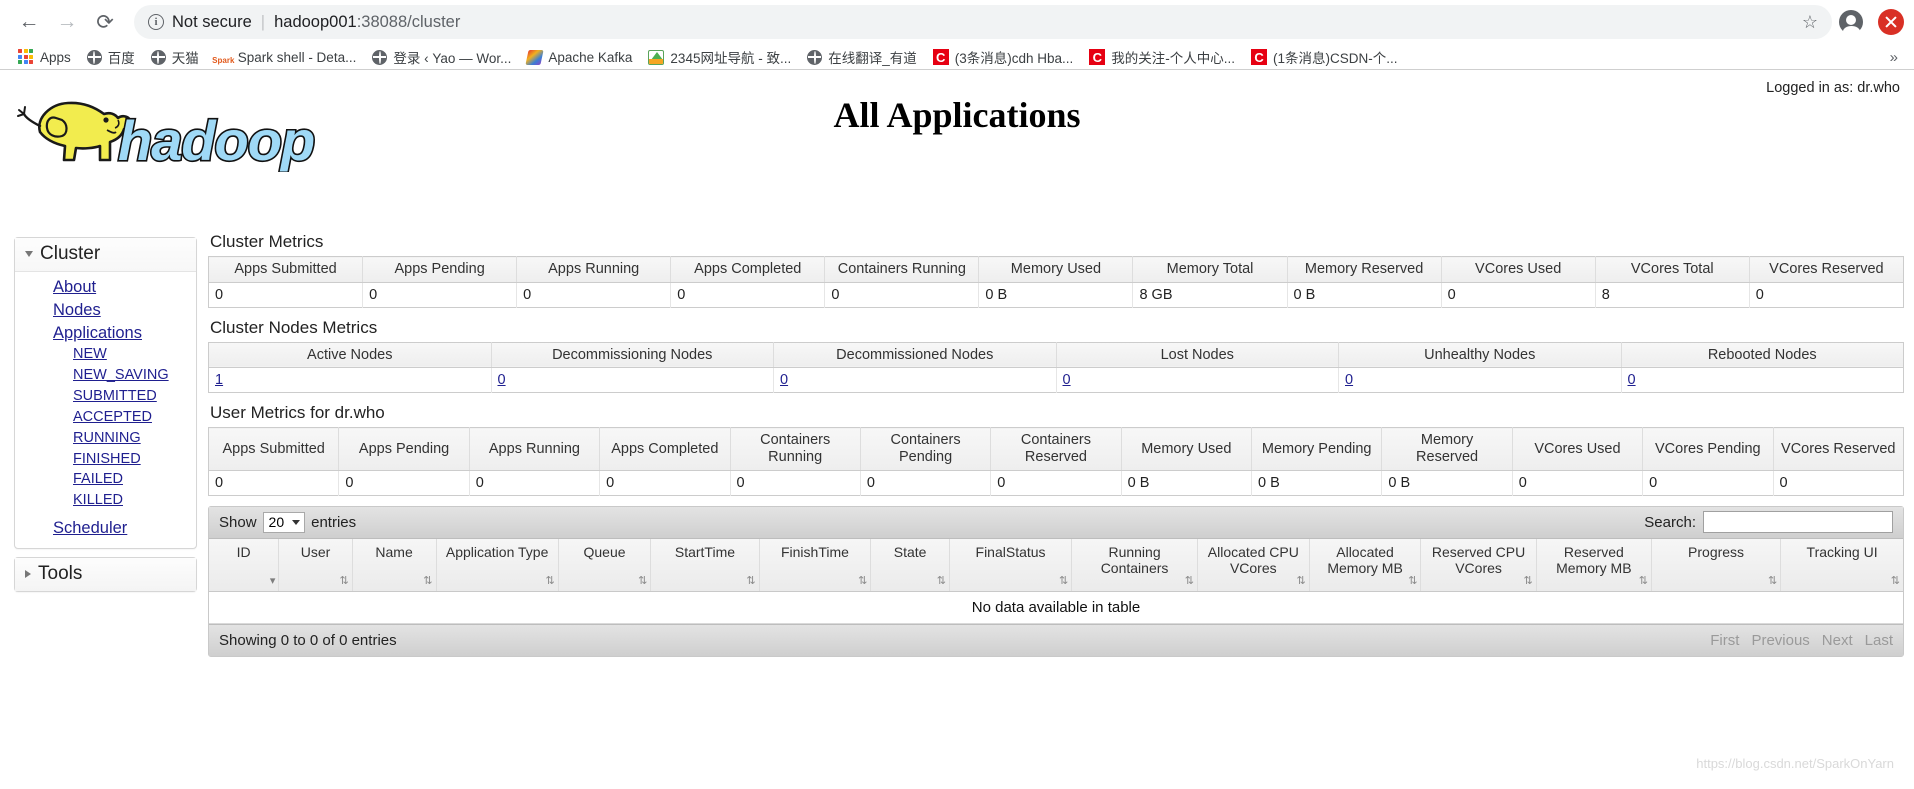 The height and width of the screenshot is (789, 1914). I want to click on column-header-allocated-memory-mb: Allocated Memory MB ⇅, so click(1365, 565).